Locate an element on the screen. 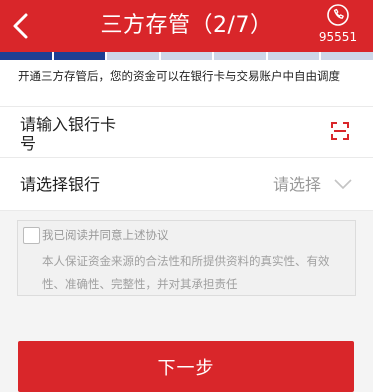 This screenshot has width=373, height=392. top-header: 三方存管（2/7） 95551 is located at coordinates (186, 26).